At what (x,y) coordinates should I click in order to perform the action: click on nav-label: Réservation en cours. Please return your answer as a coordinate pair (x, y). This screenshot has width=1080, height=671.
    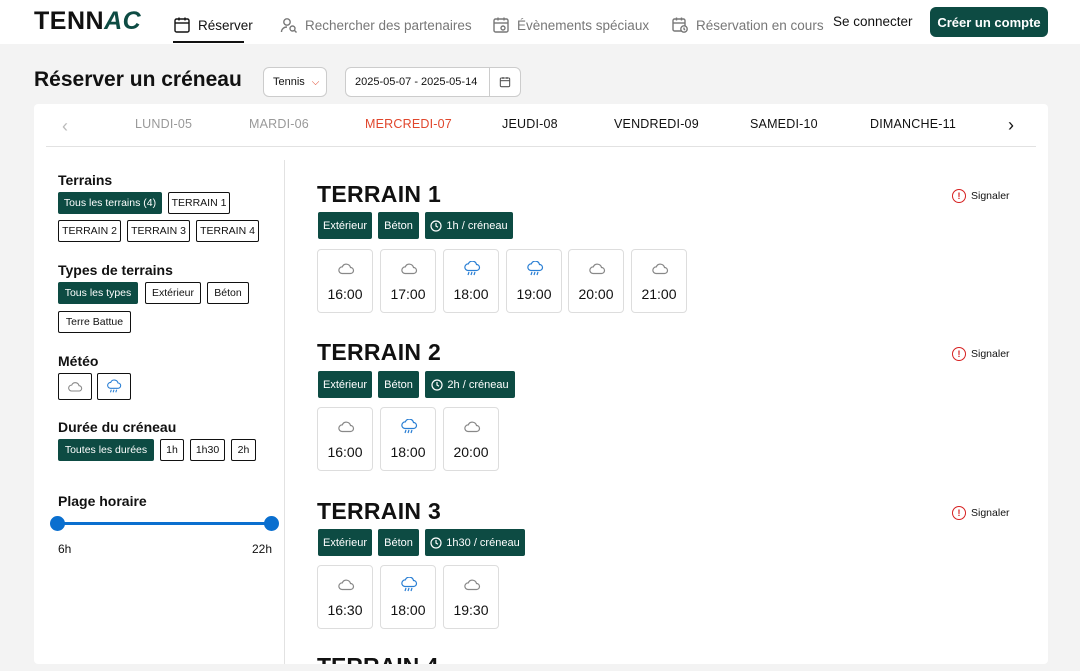
    Looking at the image, I should click on (760, 25).